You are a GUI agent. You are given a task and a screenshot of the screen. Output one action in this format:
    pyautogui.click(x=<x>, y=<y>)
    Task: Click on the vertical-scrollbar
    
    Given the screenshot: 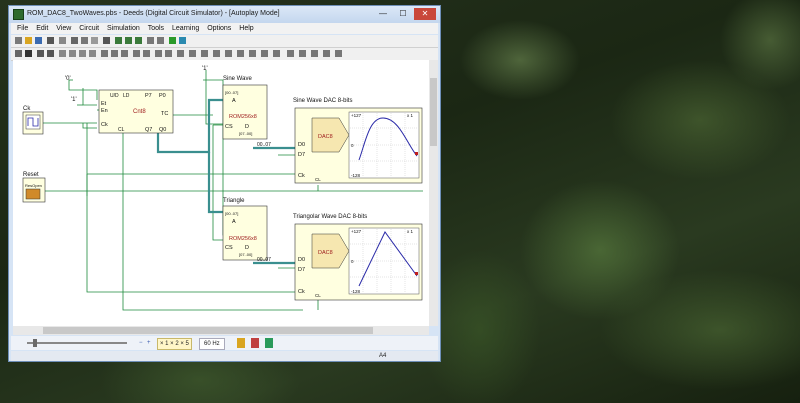 What is the action you would take?
    pyautogui.click(x=433, y=193)
    